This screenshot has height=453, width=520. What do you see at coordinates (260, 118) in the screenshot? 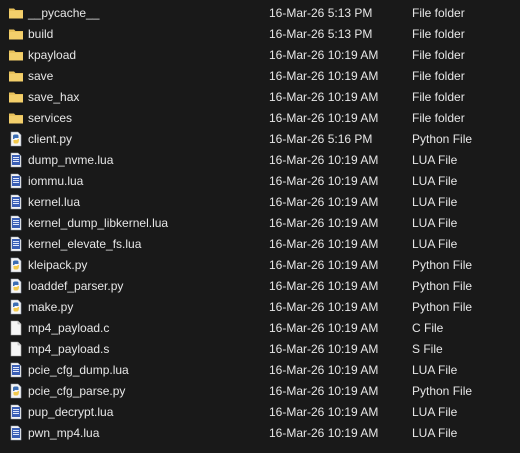
I see `file-row: services 16-Mar-26 10:19 AM File folder` at bounding box center [260, 118].